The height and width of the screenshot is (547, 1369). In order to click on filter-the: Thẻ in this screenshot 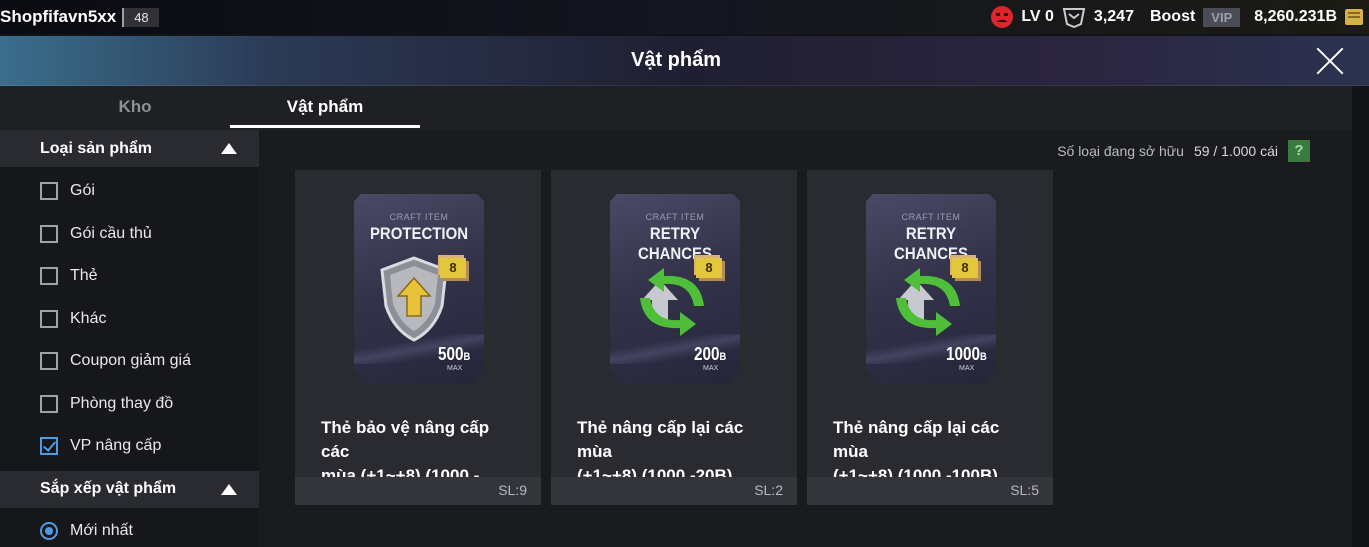, I will do `click(129, 276)`.